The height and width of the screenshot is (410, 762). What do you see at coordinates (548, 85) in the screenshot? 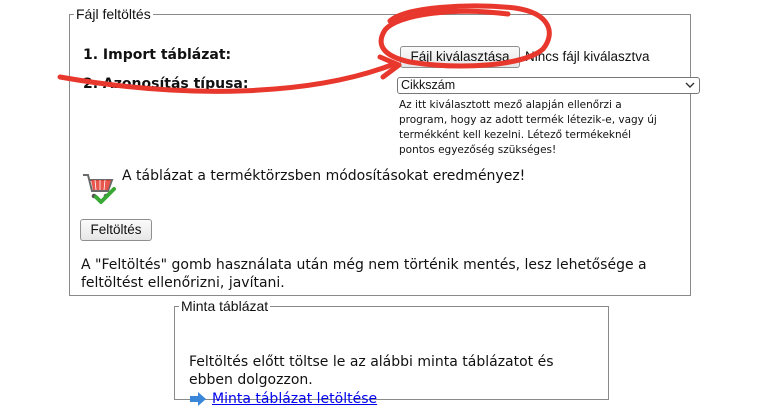
I see `id-type-select: Cikkszám` at bounding box center [548, 85].